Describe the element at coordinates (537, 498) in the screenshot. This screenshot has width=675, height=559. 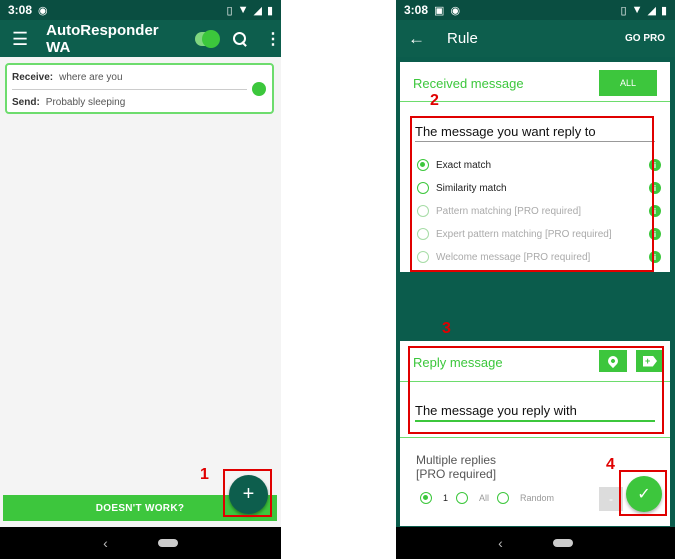
I see `option-random-label: Random` at that location.